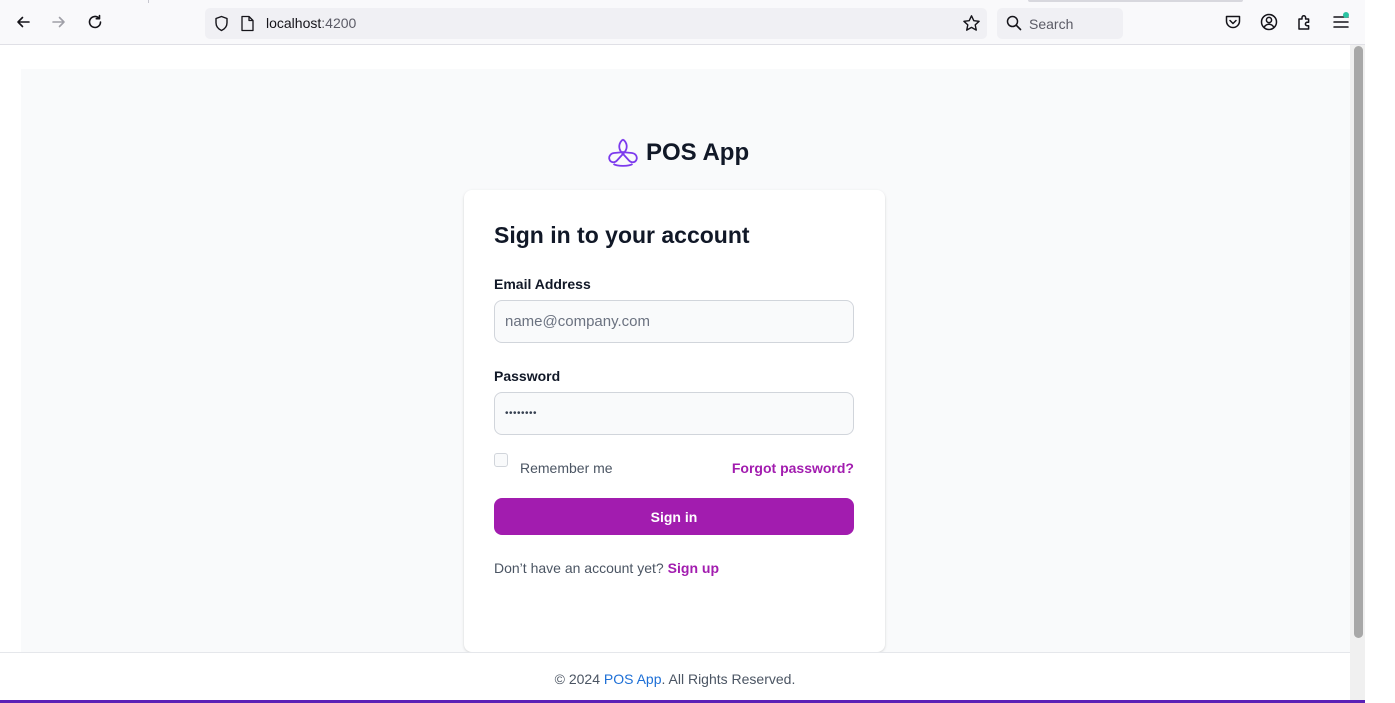 Image resolution: width=1395 pixels, height=703 pixels. What do you see at coordinates (793, 468) in the screenshot?
I see `forgot-password-link: Forgot password?` at bounding box center [793, 468].